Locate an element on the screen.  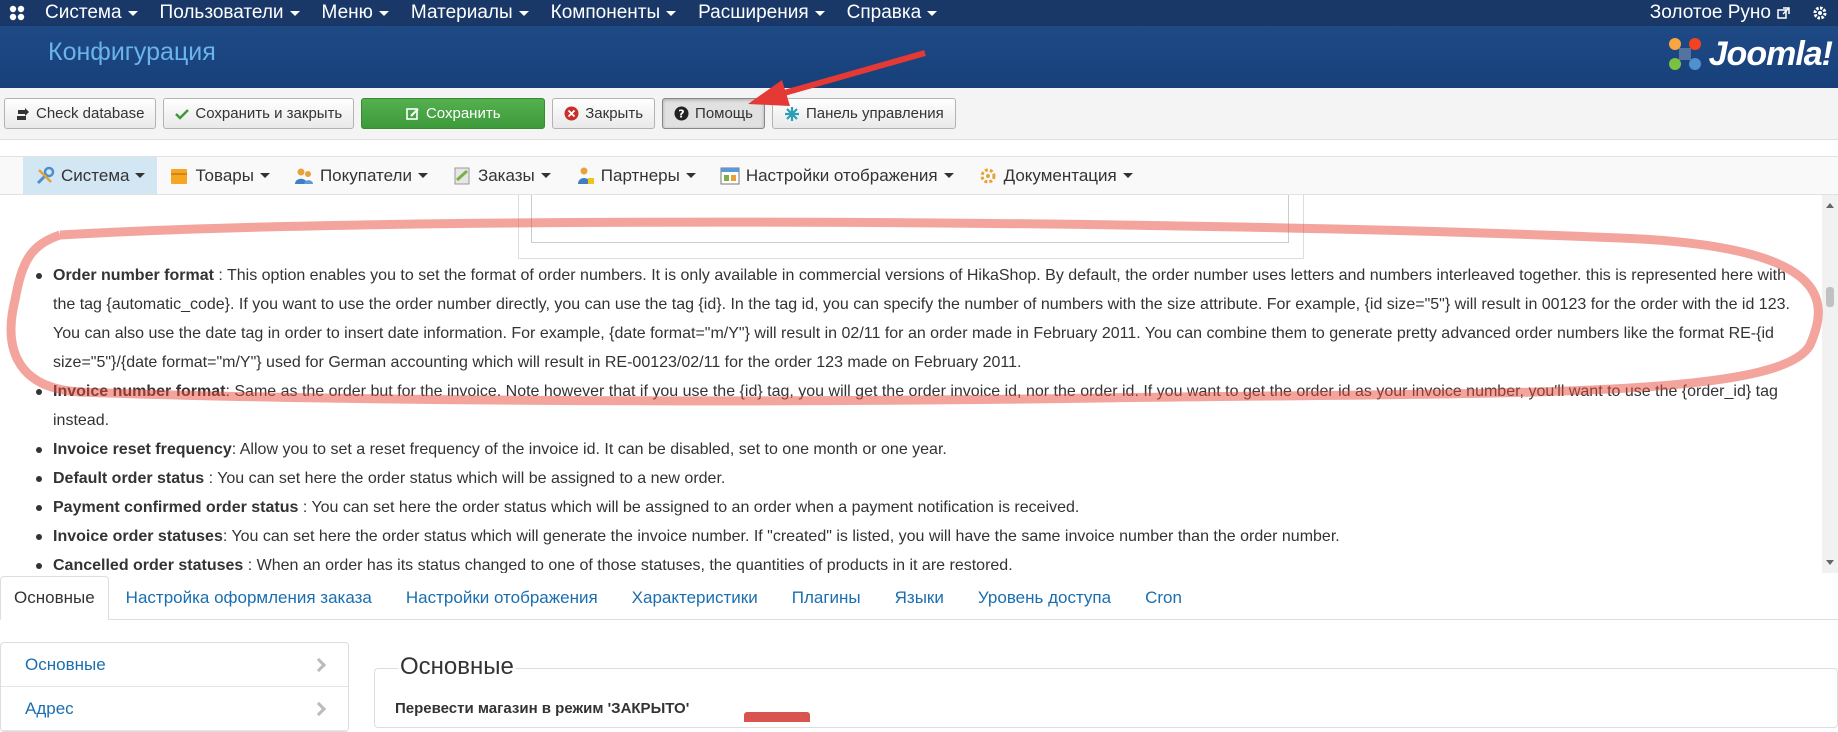
store-closed-toggle is located at coordinates (777, 717).